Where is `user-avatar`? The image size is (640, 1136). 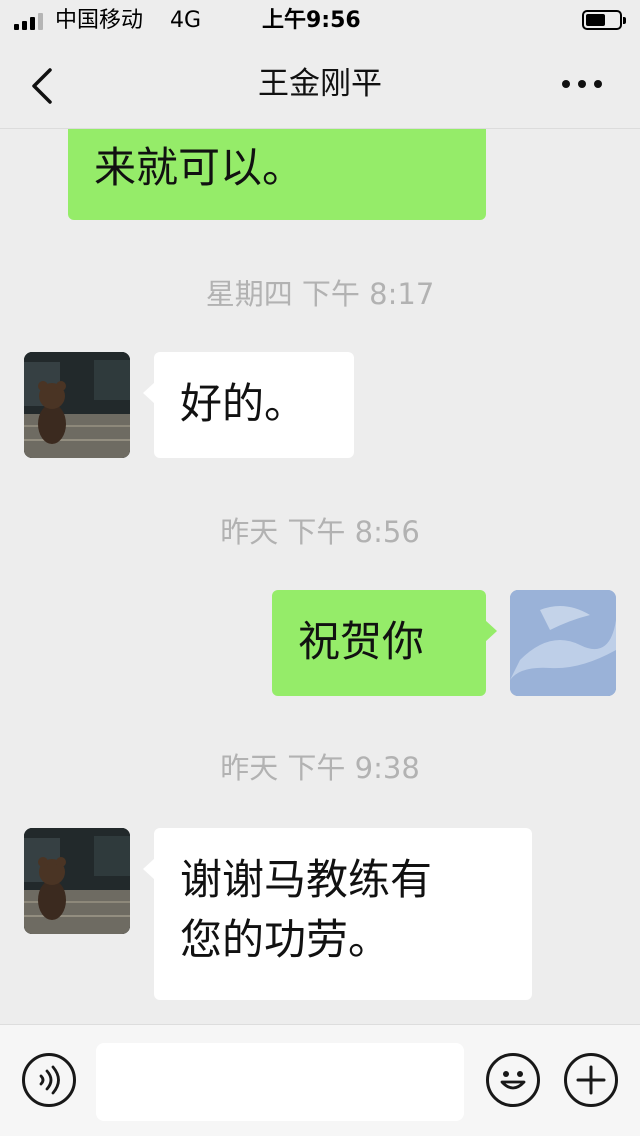 user-avatar is located at coordinates (563, 643).